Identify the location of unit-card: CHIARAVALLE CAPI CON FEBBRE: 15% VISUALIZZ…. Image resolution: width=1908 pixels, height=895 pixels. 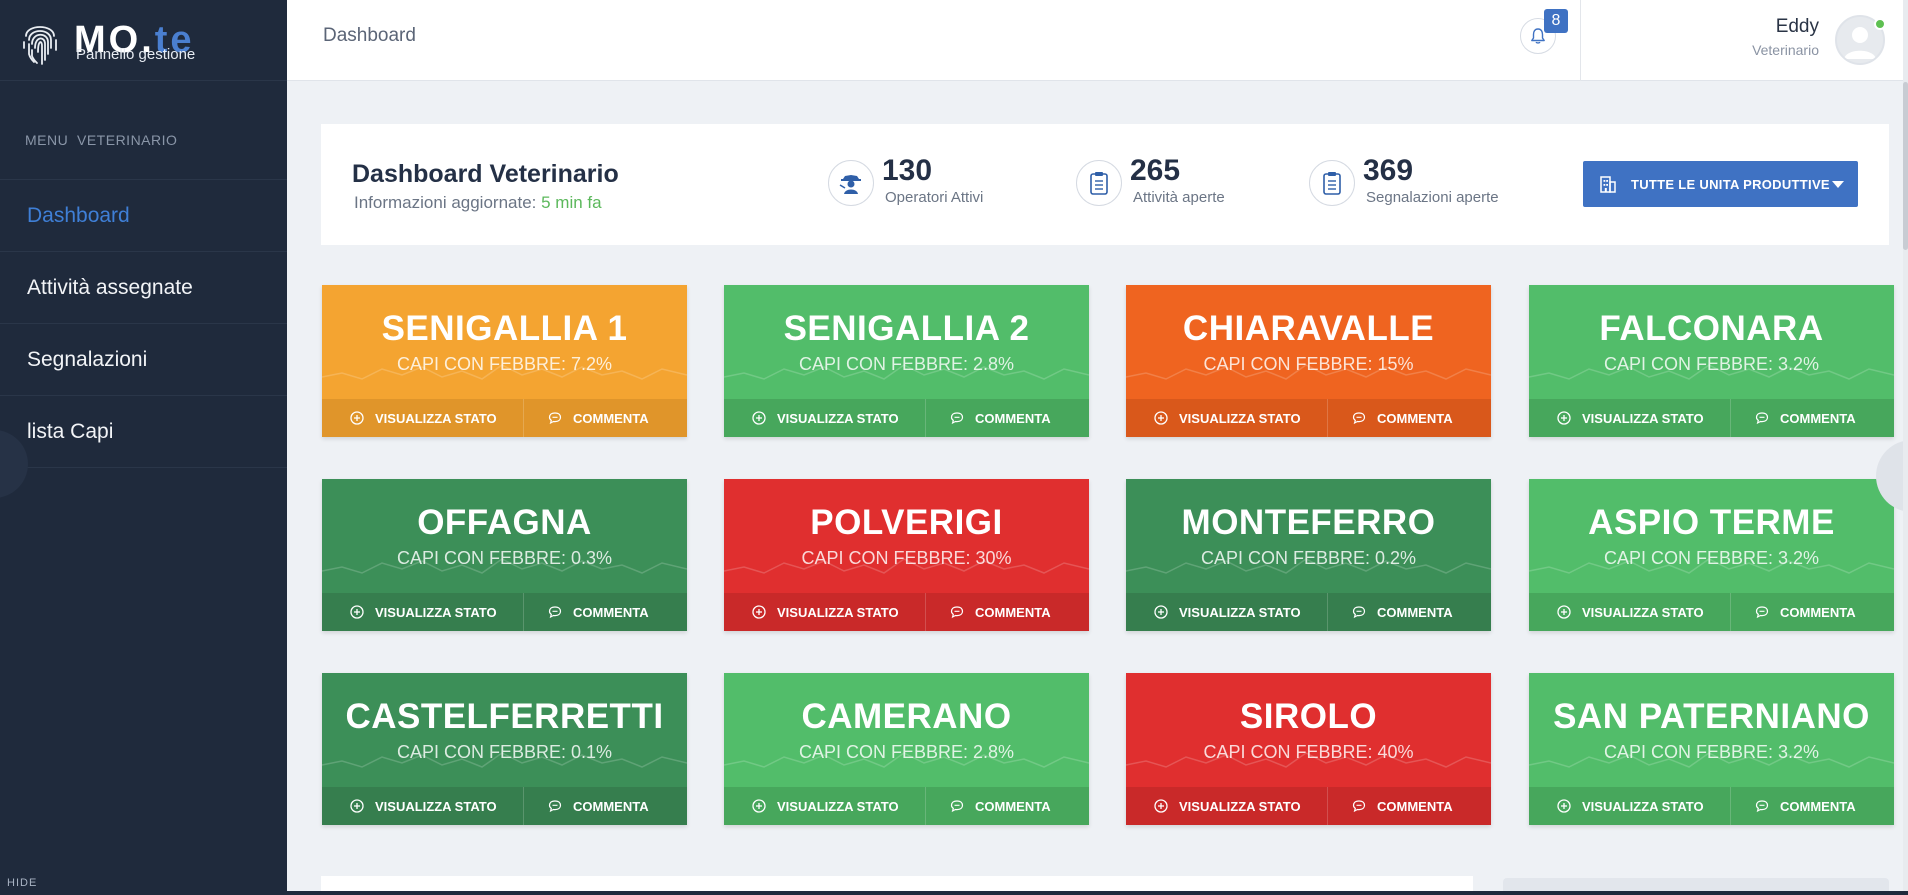
(1308, 361).